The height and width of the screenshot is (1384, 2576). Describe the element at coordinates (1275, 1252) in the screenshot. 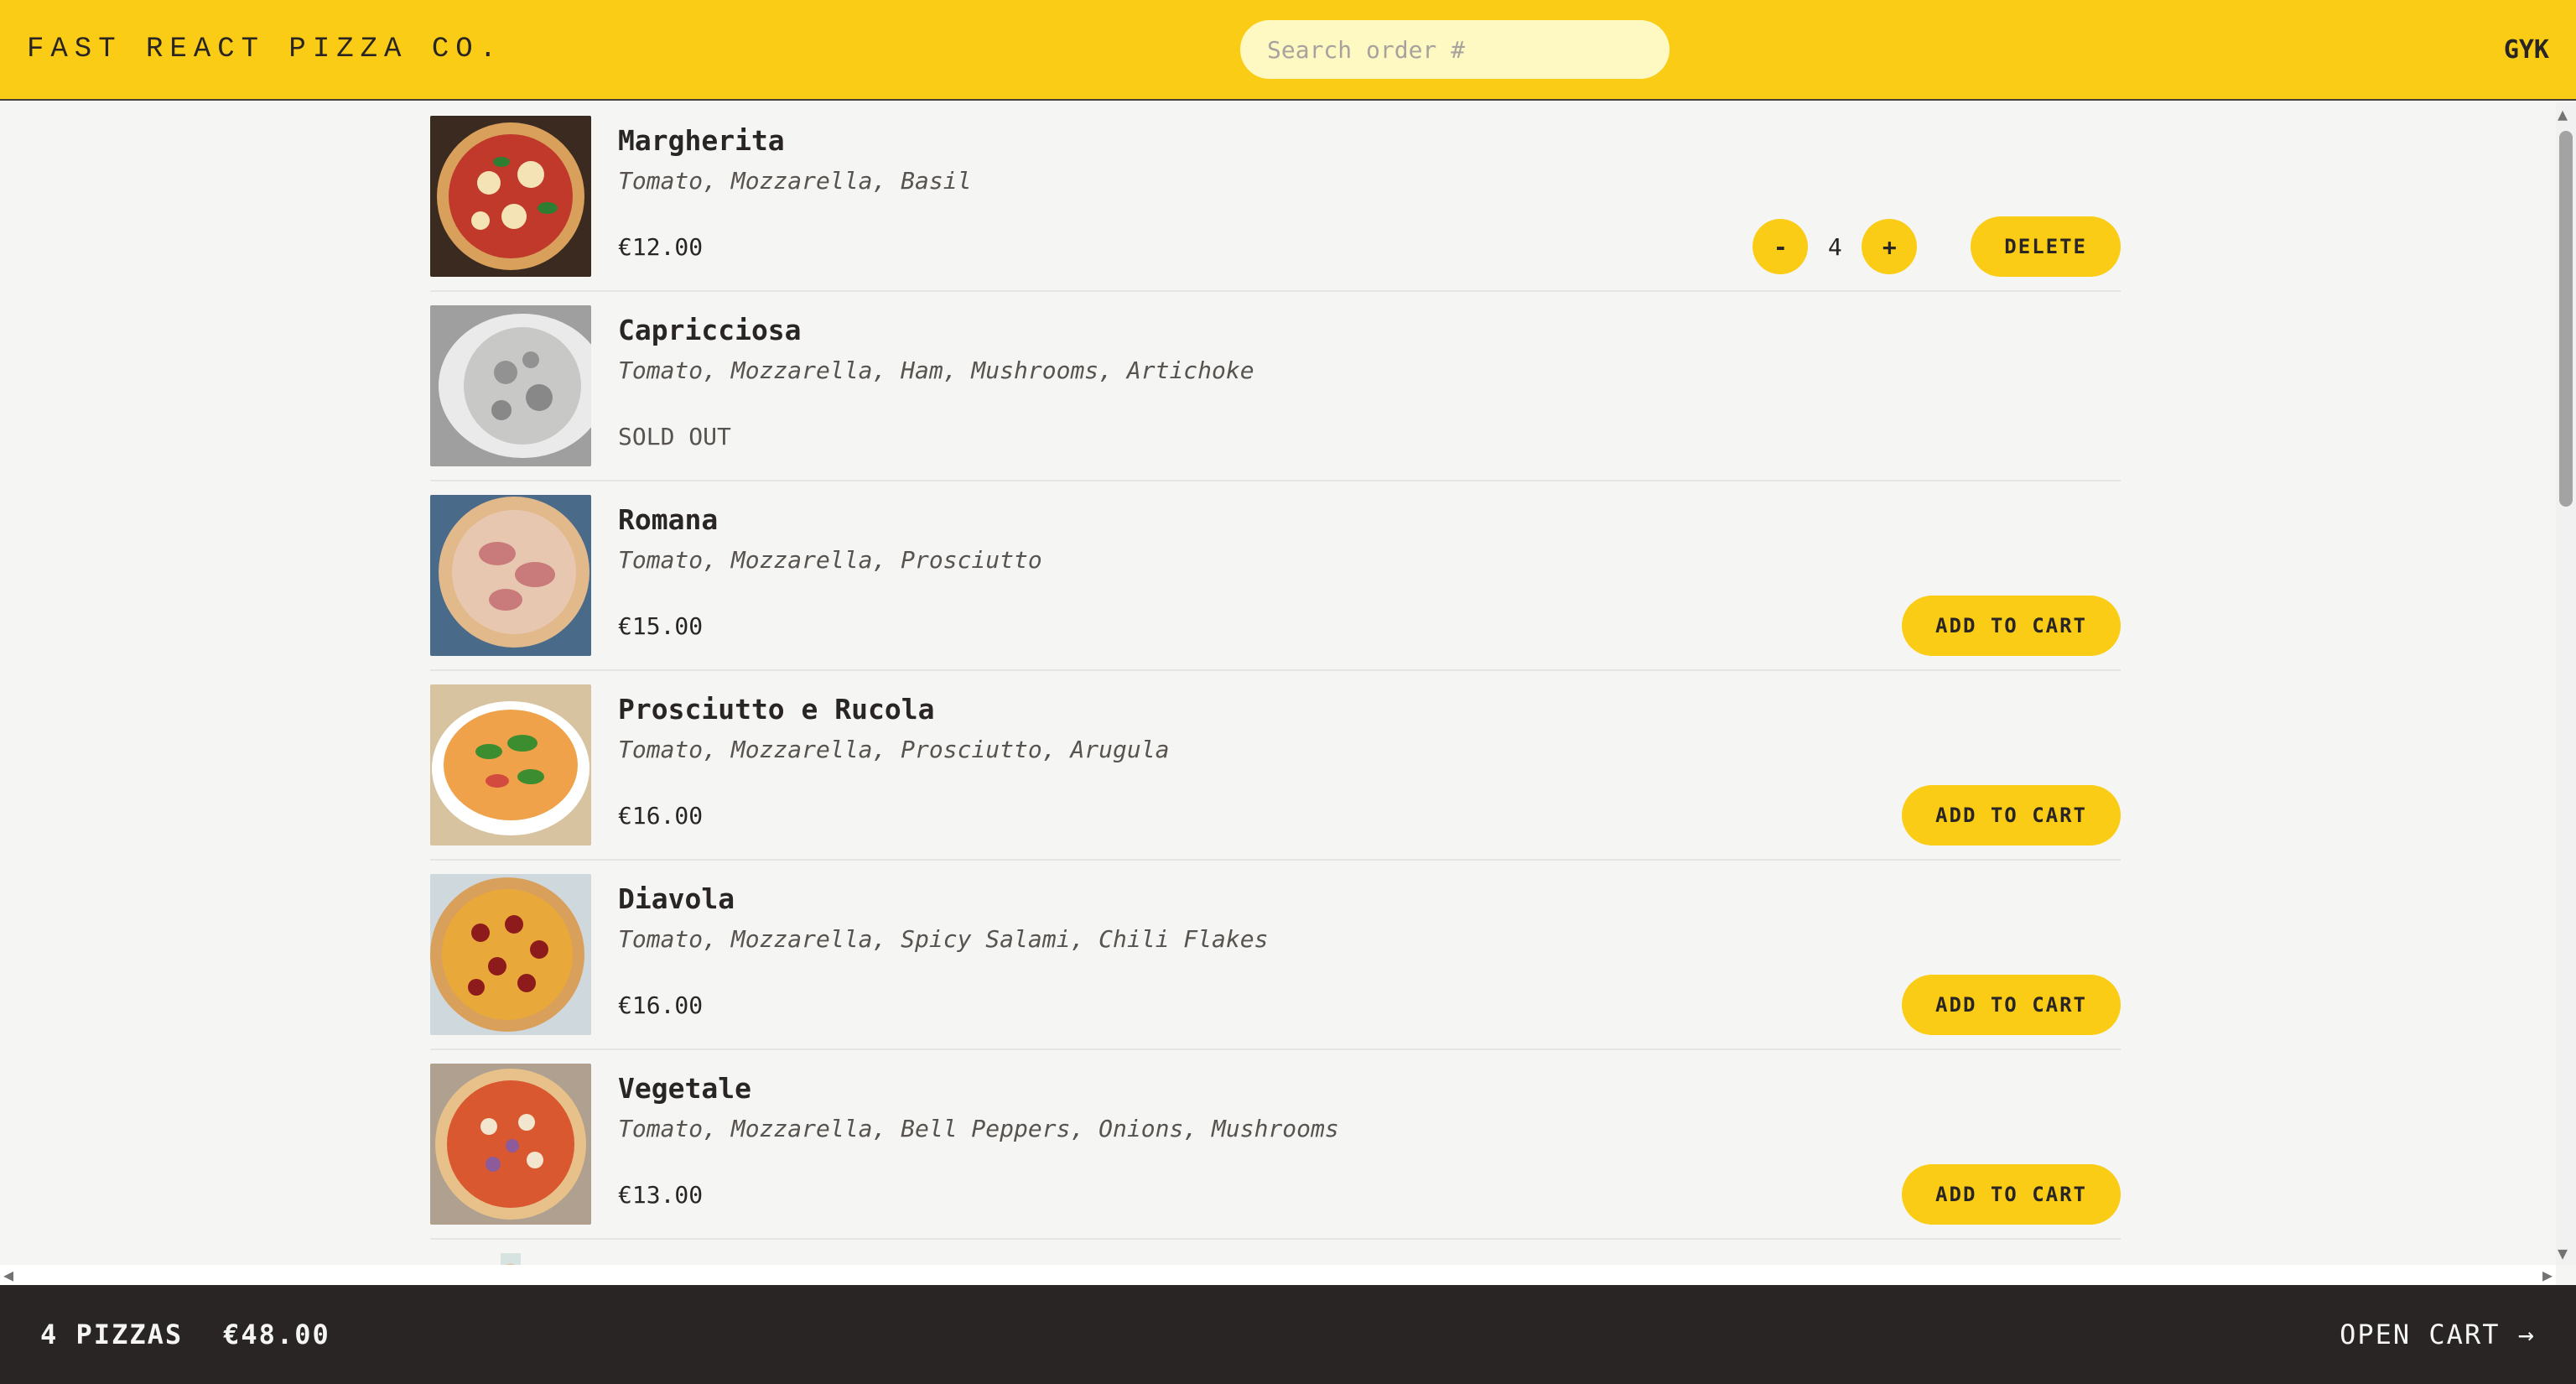

I see `menu-item-partial` at that location.